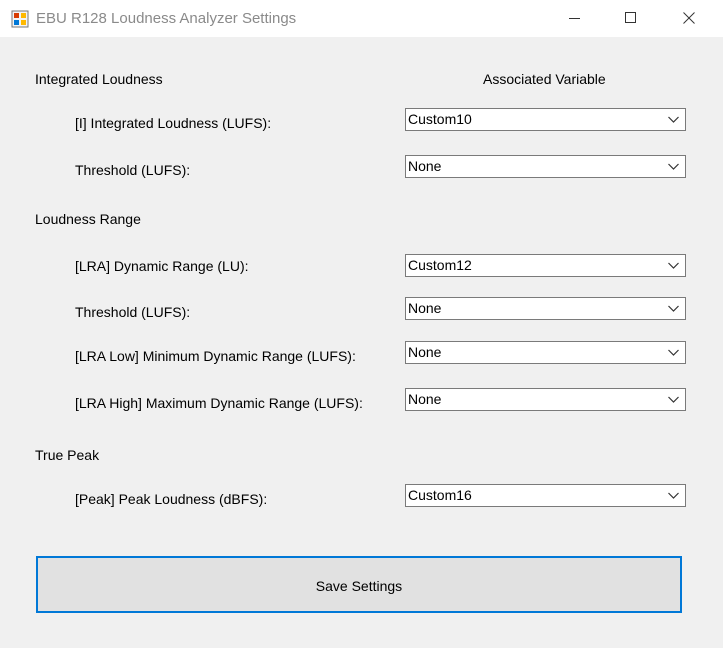 The width and height of the screenshot is (723, 648). I want to click on section-title-integrated-loudness: Integrated Loudness, so click(99, 79).